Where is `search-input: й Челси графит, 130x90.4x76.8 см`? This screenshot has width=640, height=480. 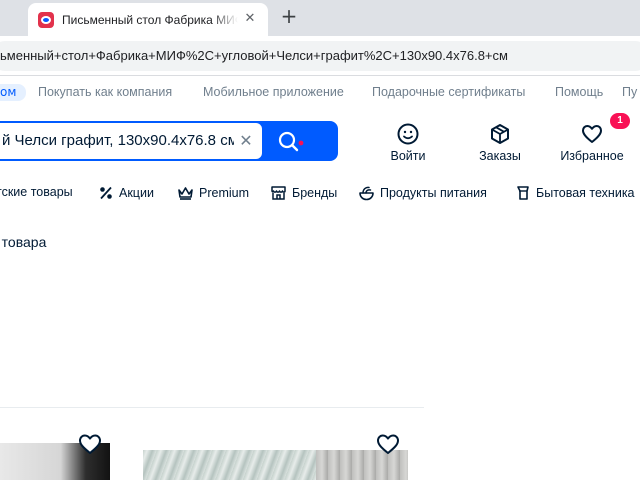
search-input: й Челси графит, 130x90.4x76.8 см is located at coordinates (118, 141).